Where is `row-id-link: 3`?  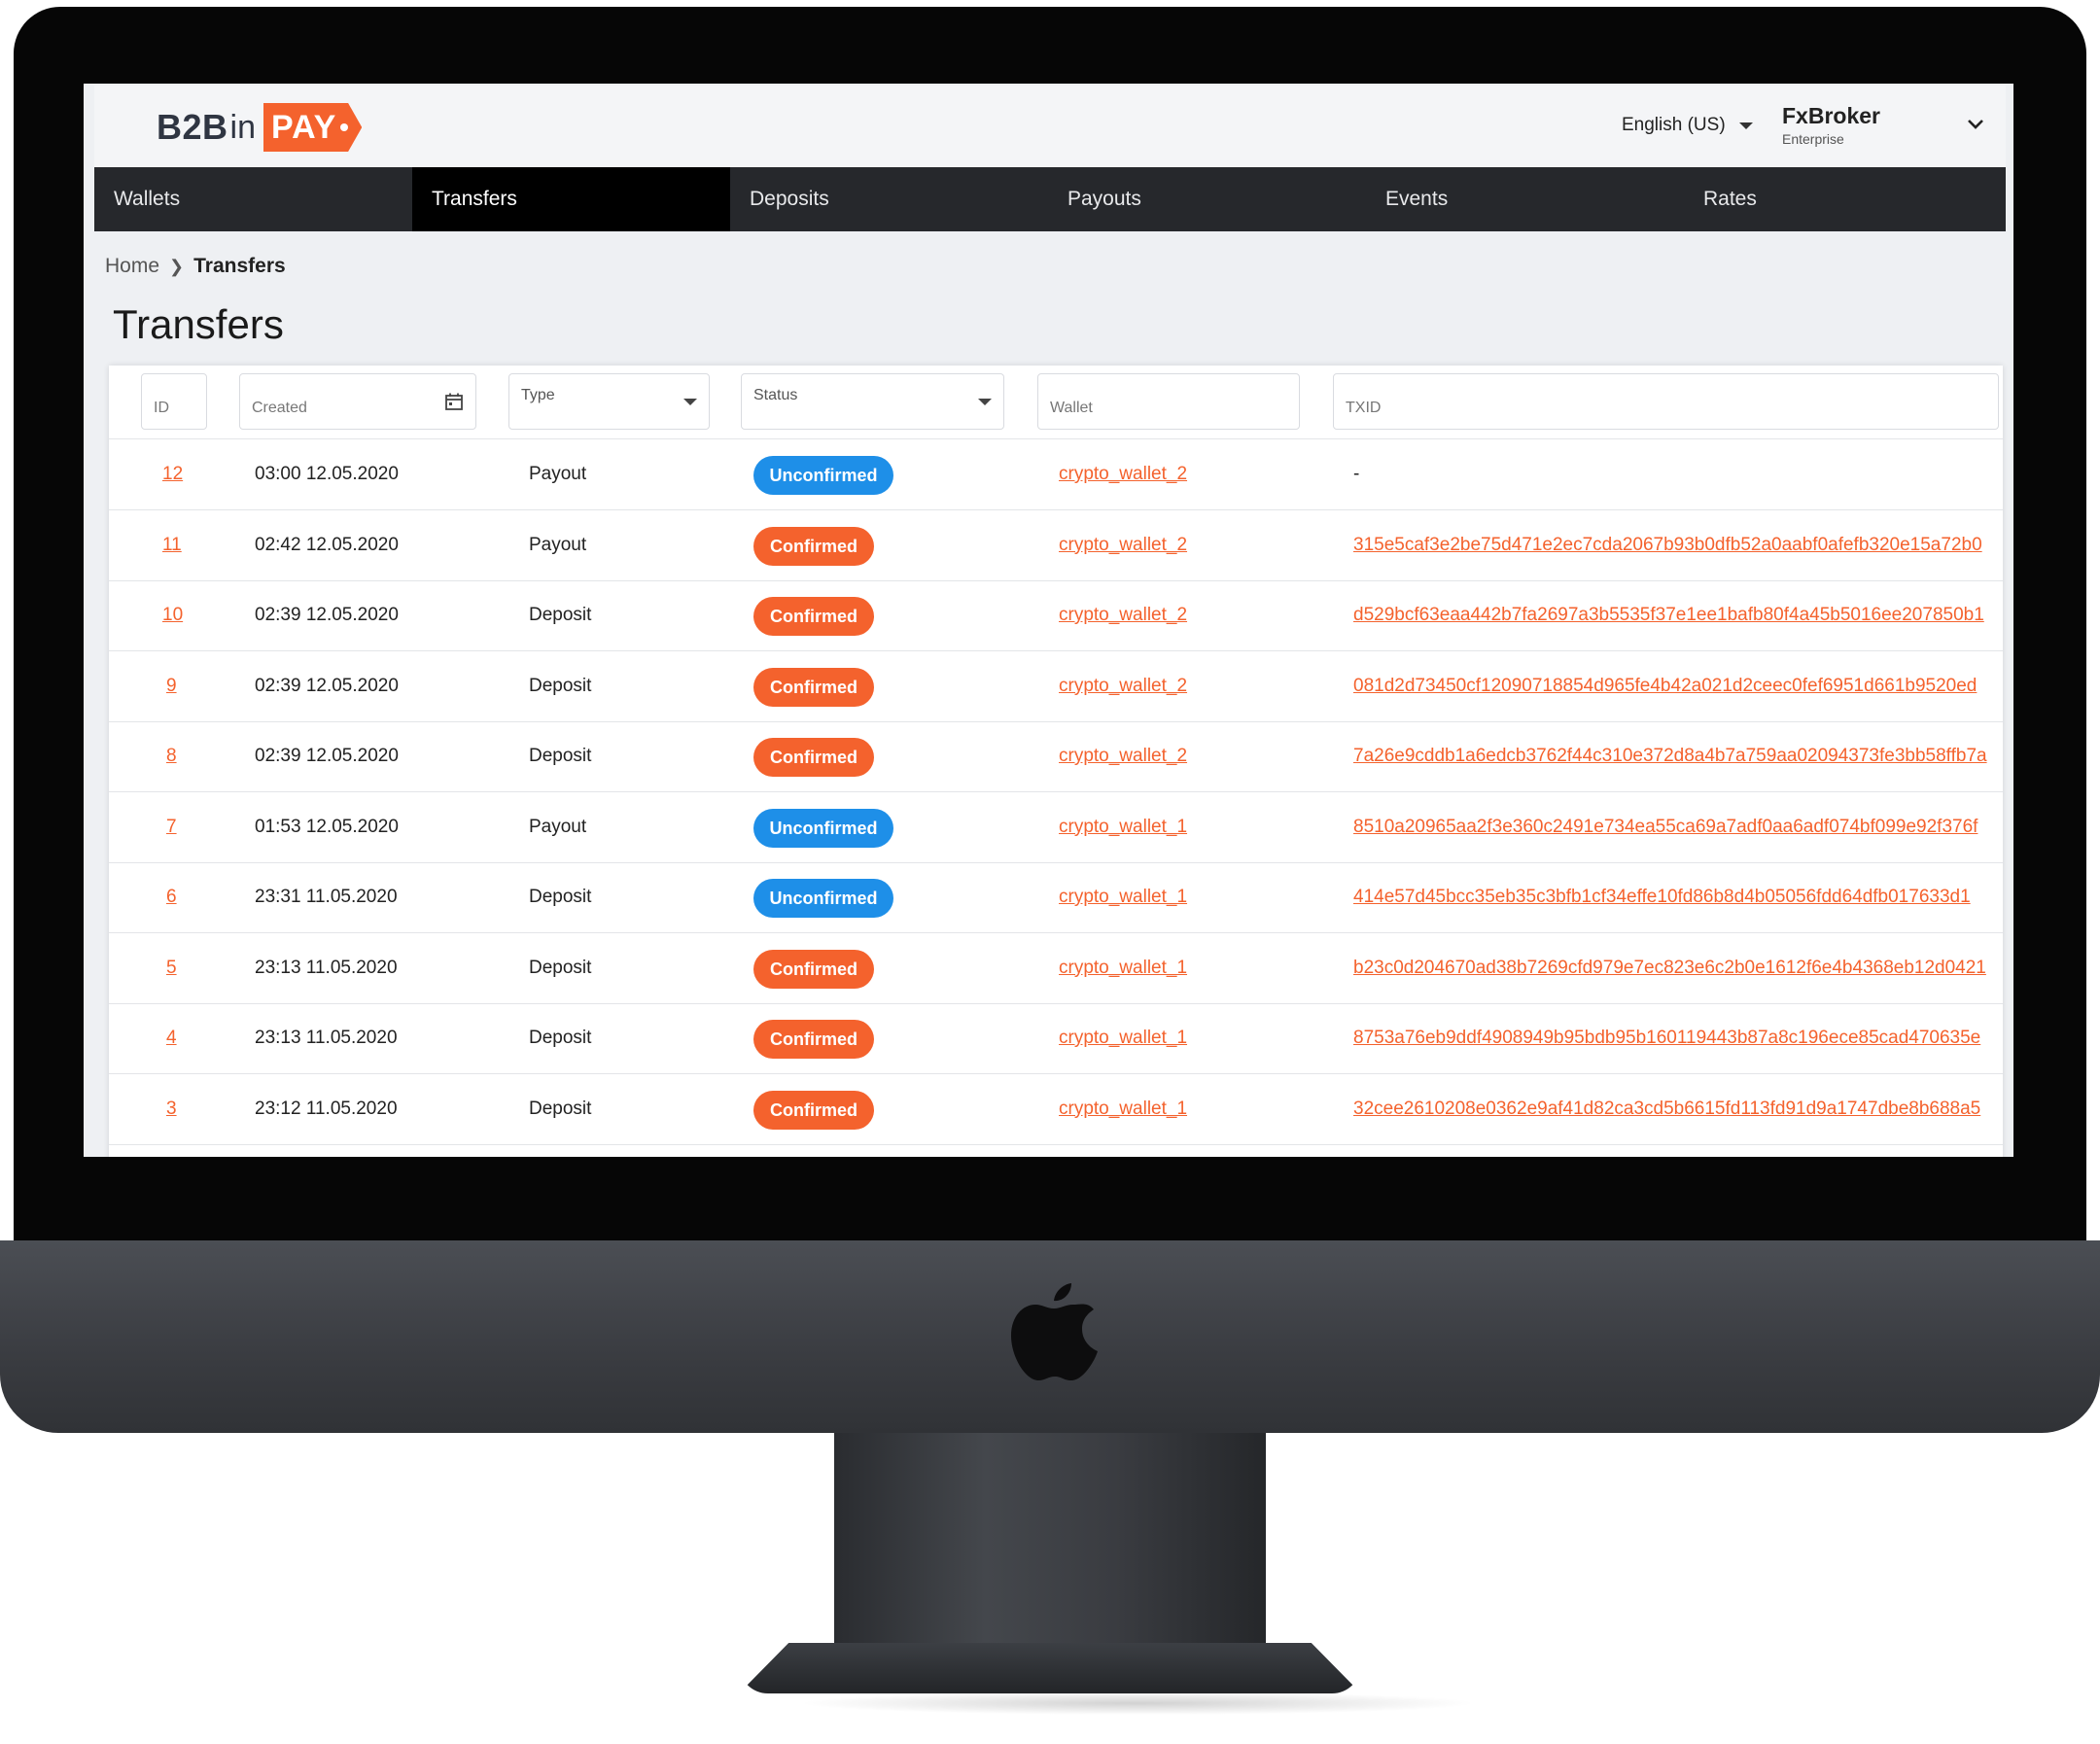 row-id-link: 3 is located at coordinates (171, 1109).